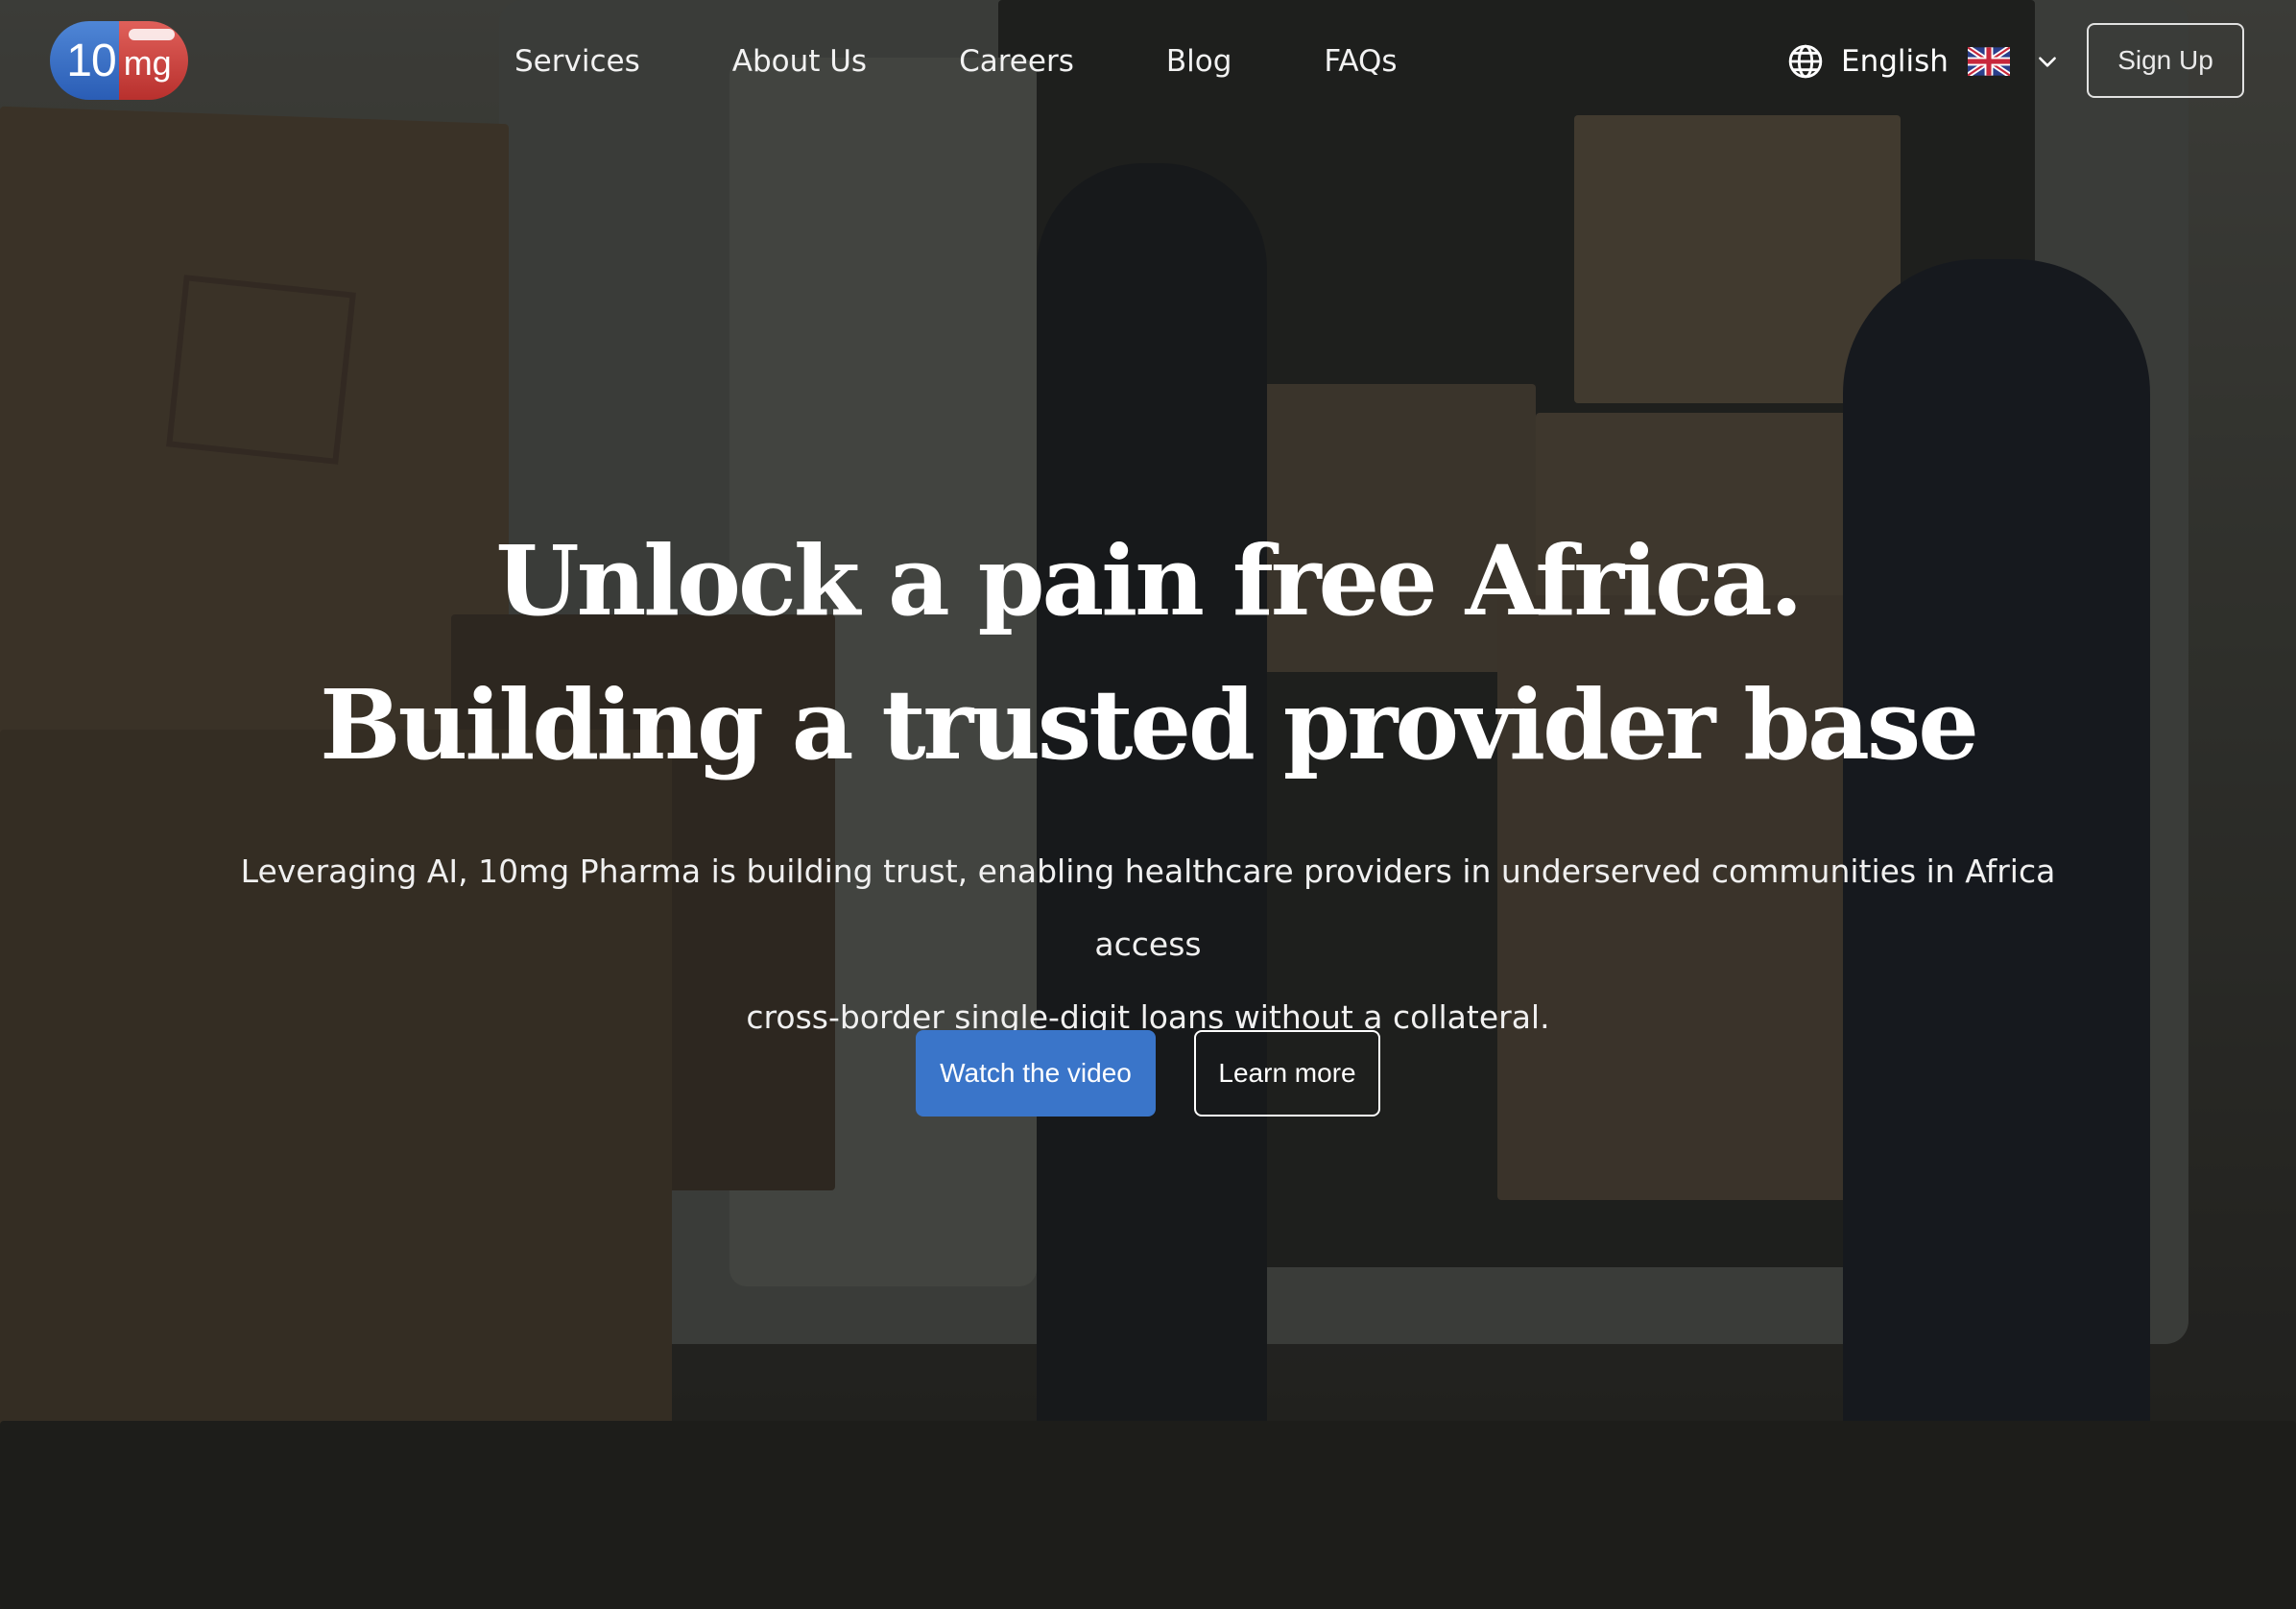 The width and height of the screenshot is (2296, 1609). I want to click on language-selector: English, so click(1924, 61).